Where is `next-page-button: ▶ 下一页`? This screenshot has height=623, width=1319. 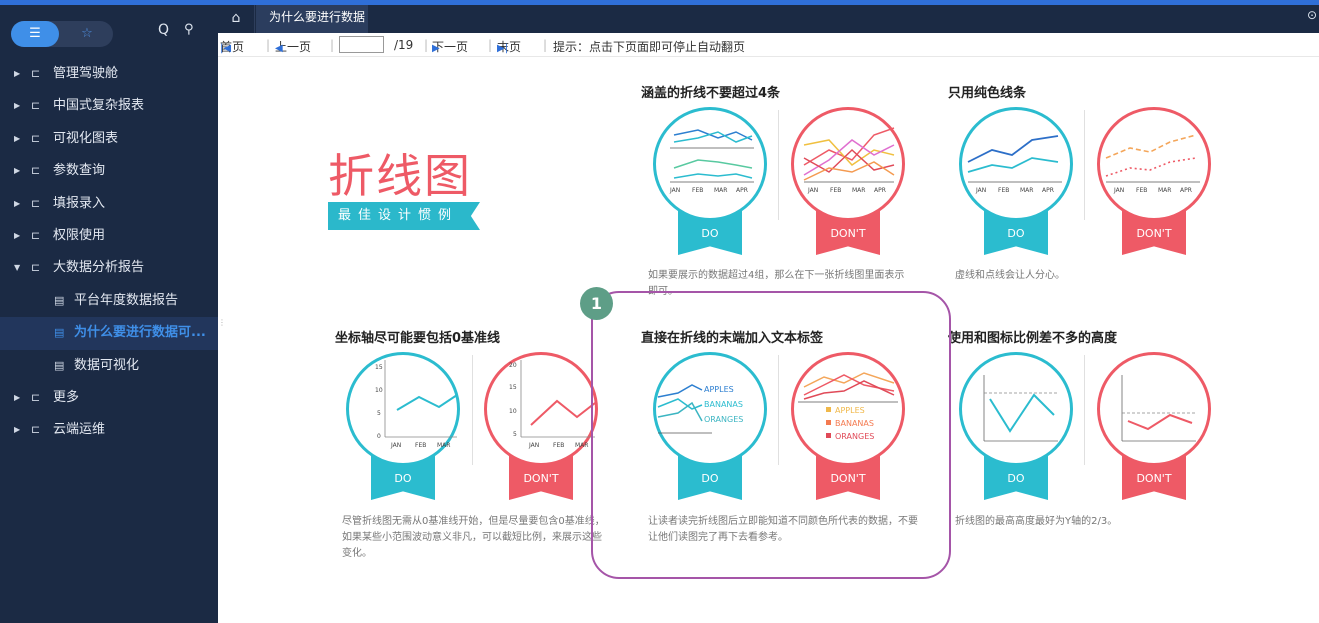 next-page-button: ▶ 下一页 is located at coordinates (450, 46).